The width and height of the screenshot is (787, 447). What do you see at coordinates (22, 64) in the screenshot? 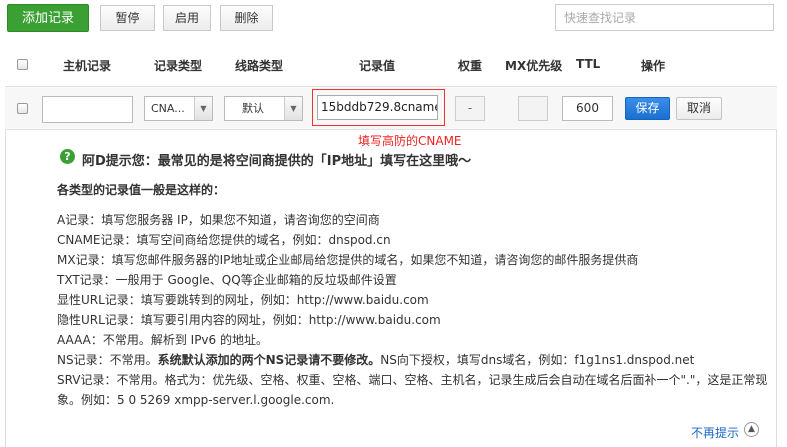
I see `select-all-checkbox` at bounding box center [22, 64].